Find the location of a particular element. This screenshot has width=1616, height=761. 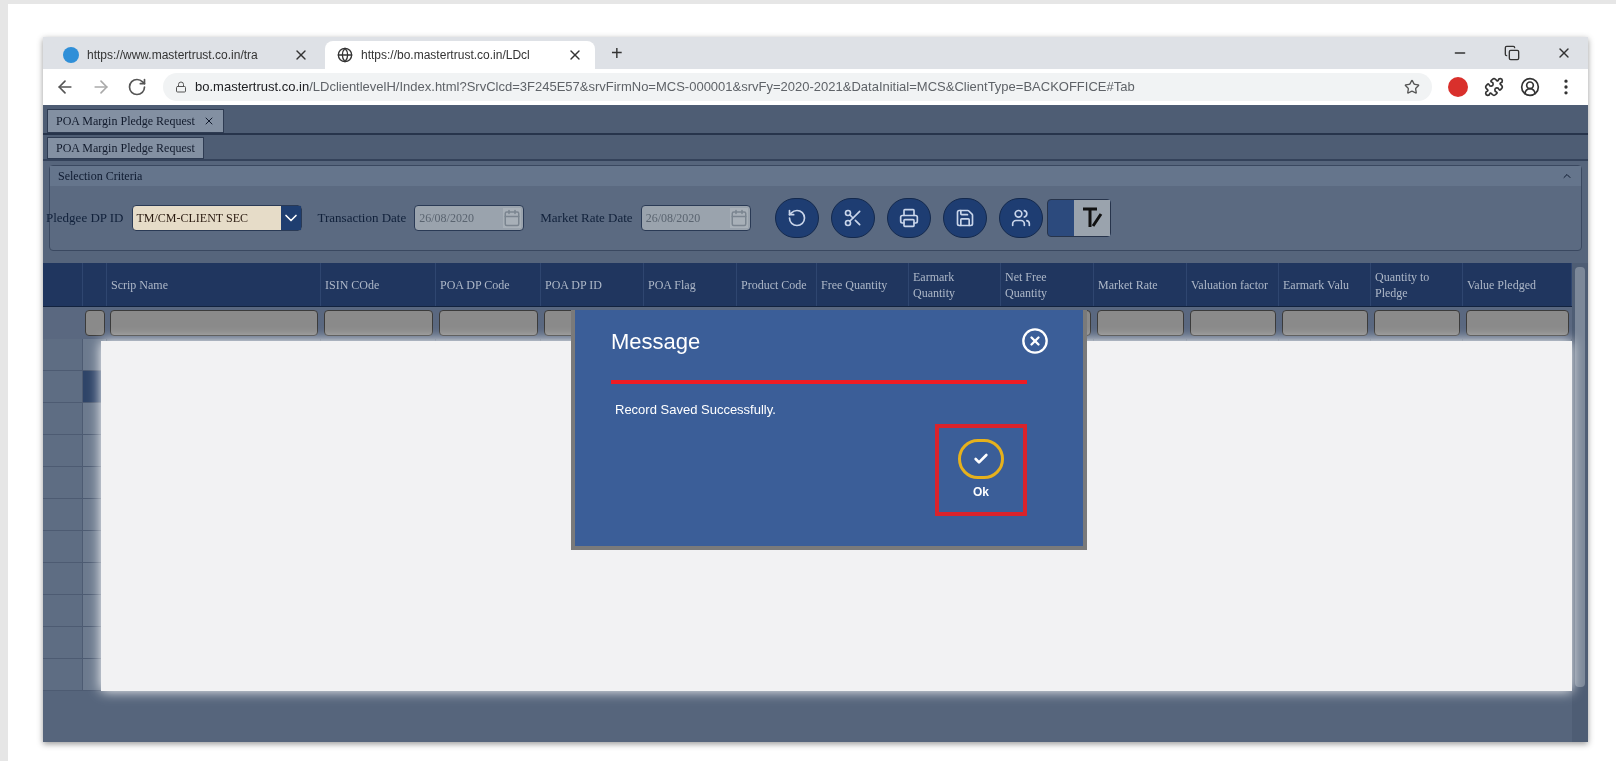

field-label: Transaction Date is located at coordinates (362, 218).